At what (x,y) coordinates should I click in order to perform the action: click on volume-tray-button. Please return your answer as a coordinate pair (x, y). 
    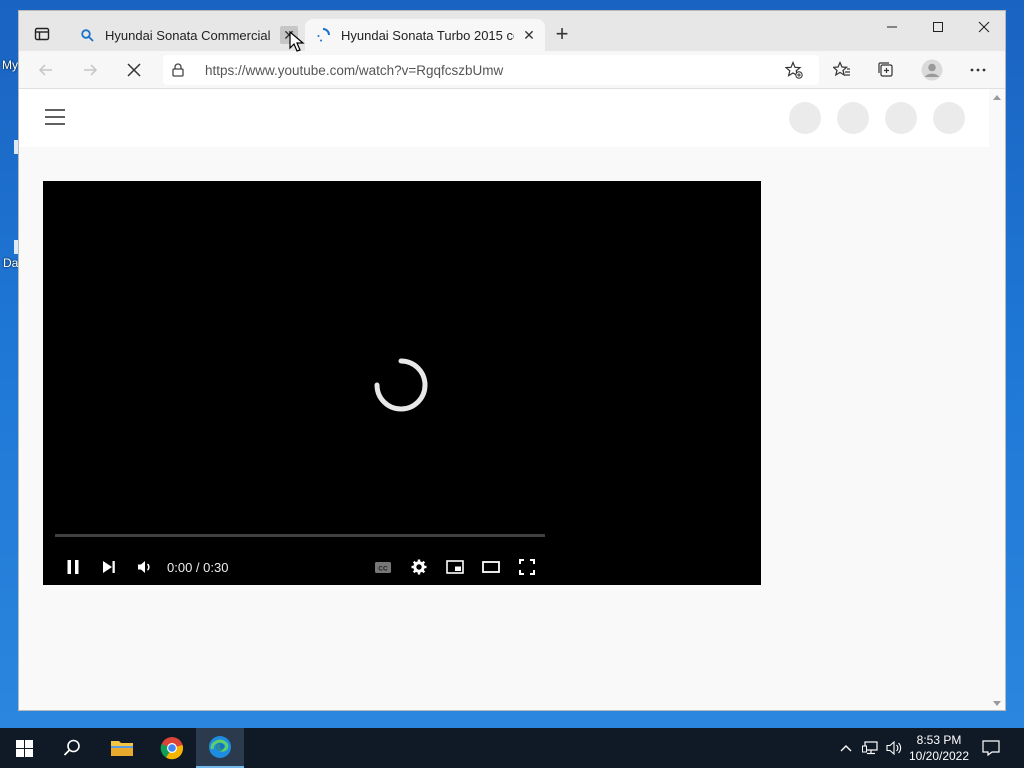
    Looking at the image, I should click on (894, 748).